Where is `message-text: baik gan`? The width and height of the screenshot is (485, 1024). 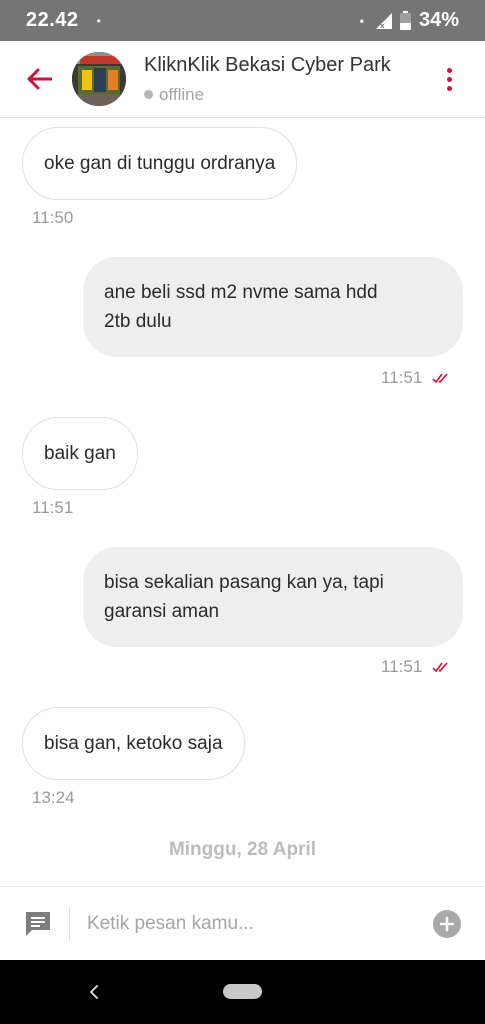 message-text: baik gan is located at coordinates (80, 453).